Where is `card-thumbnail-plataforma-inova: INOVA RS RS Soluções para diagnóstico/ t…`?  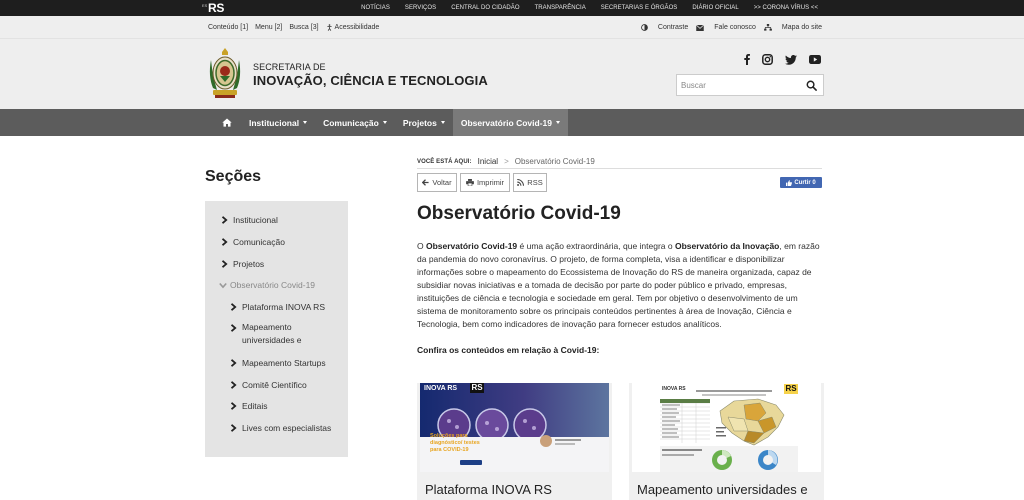
card-thumbnail-plataforma-inova: INOVA RS RS Soluções para diagnóstico/ t… is located at coordinates (514, 427).